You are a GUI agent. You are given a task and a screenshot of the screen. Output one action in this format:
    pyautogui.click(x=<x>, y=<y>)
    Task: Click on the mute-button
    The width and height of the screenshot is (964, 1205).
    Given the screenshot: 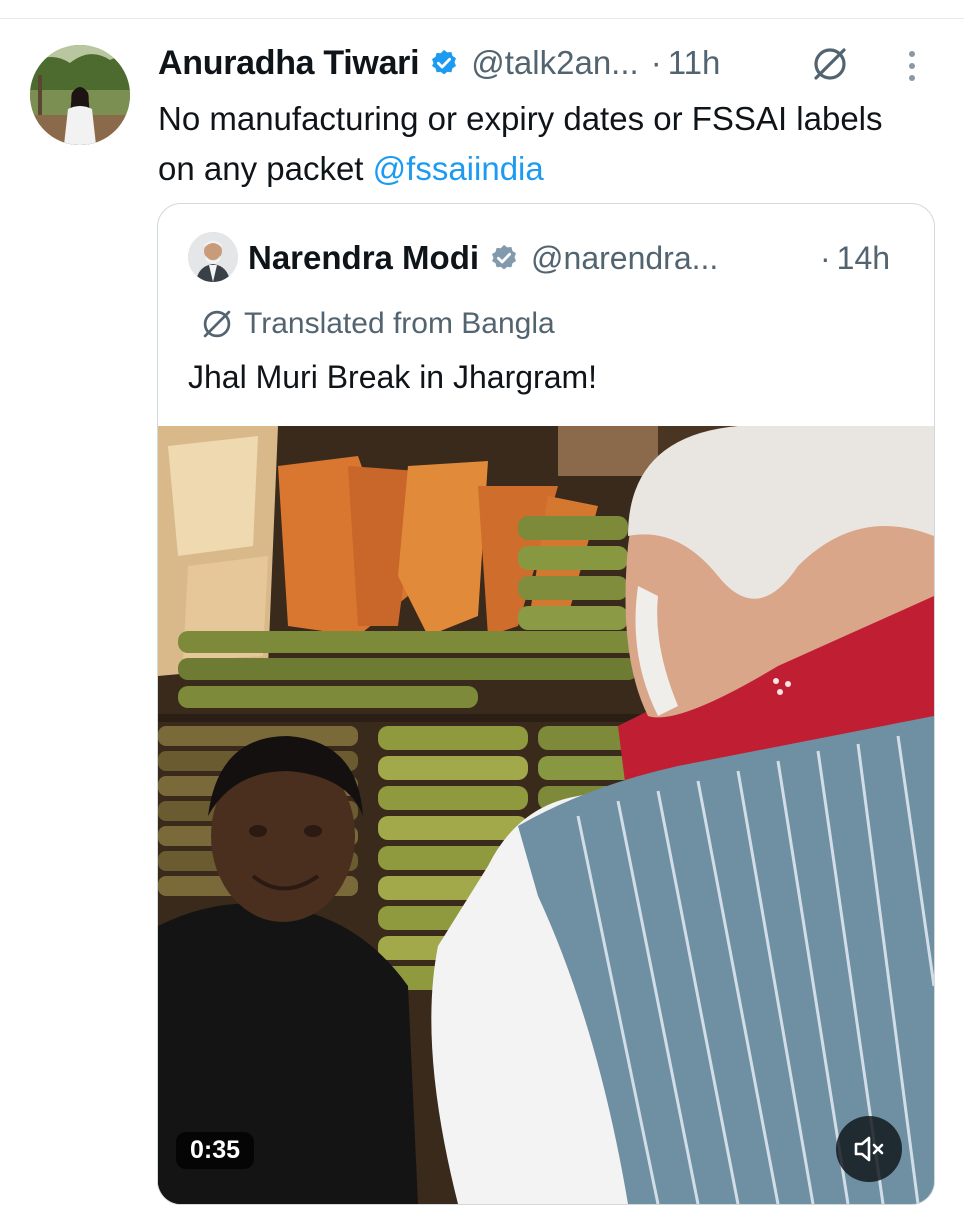 What is the action you would take?
    pyautogui.click(x=869, y=1149)
    